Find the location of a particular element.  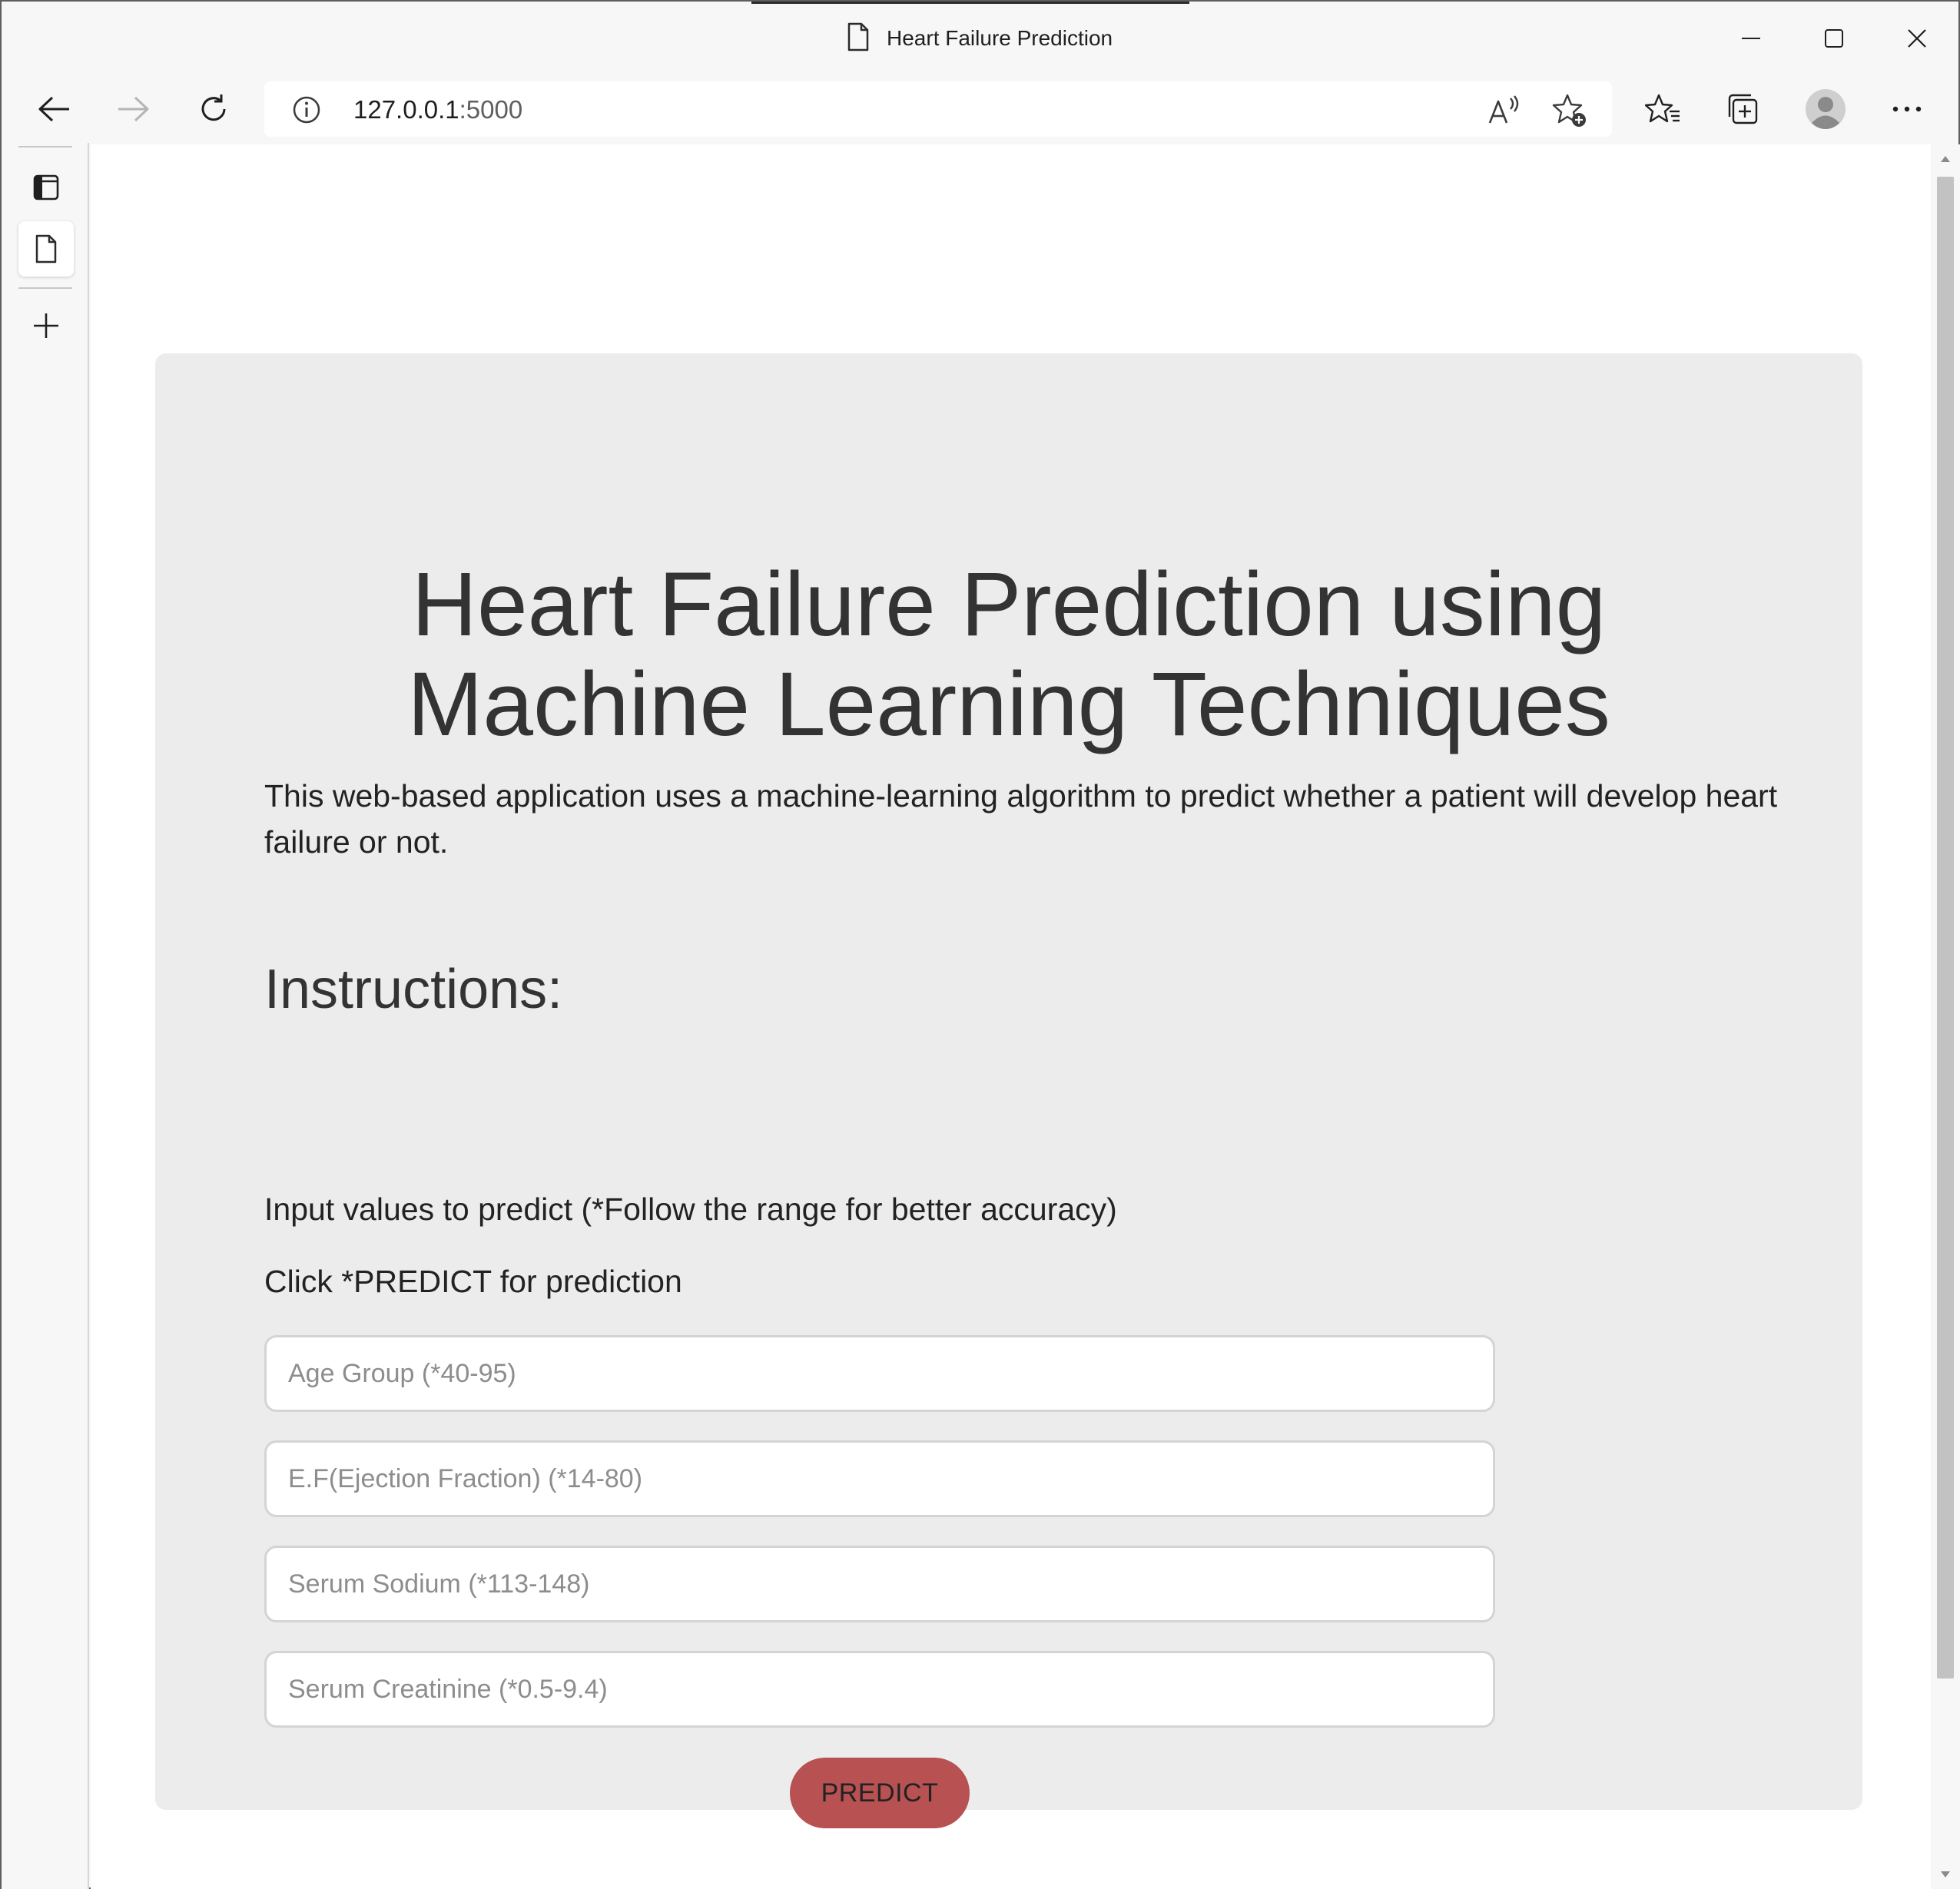

back-button is located at coordinates (54, 109).